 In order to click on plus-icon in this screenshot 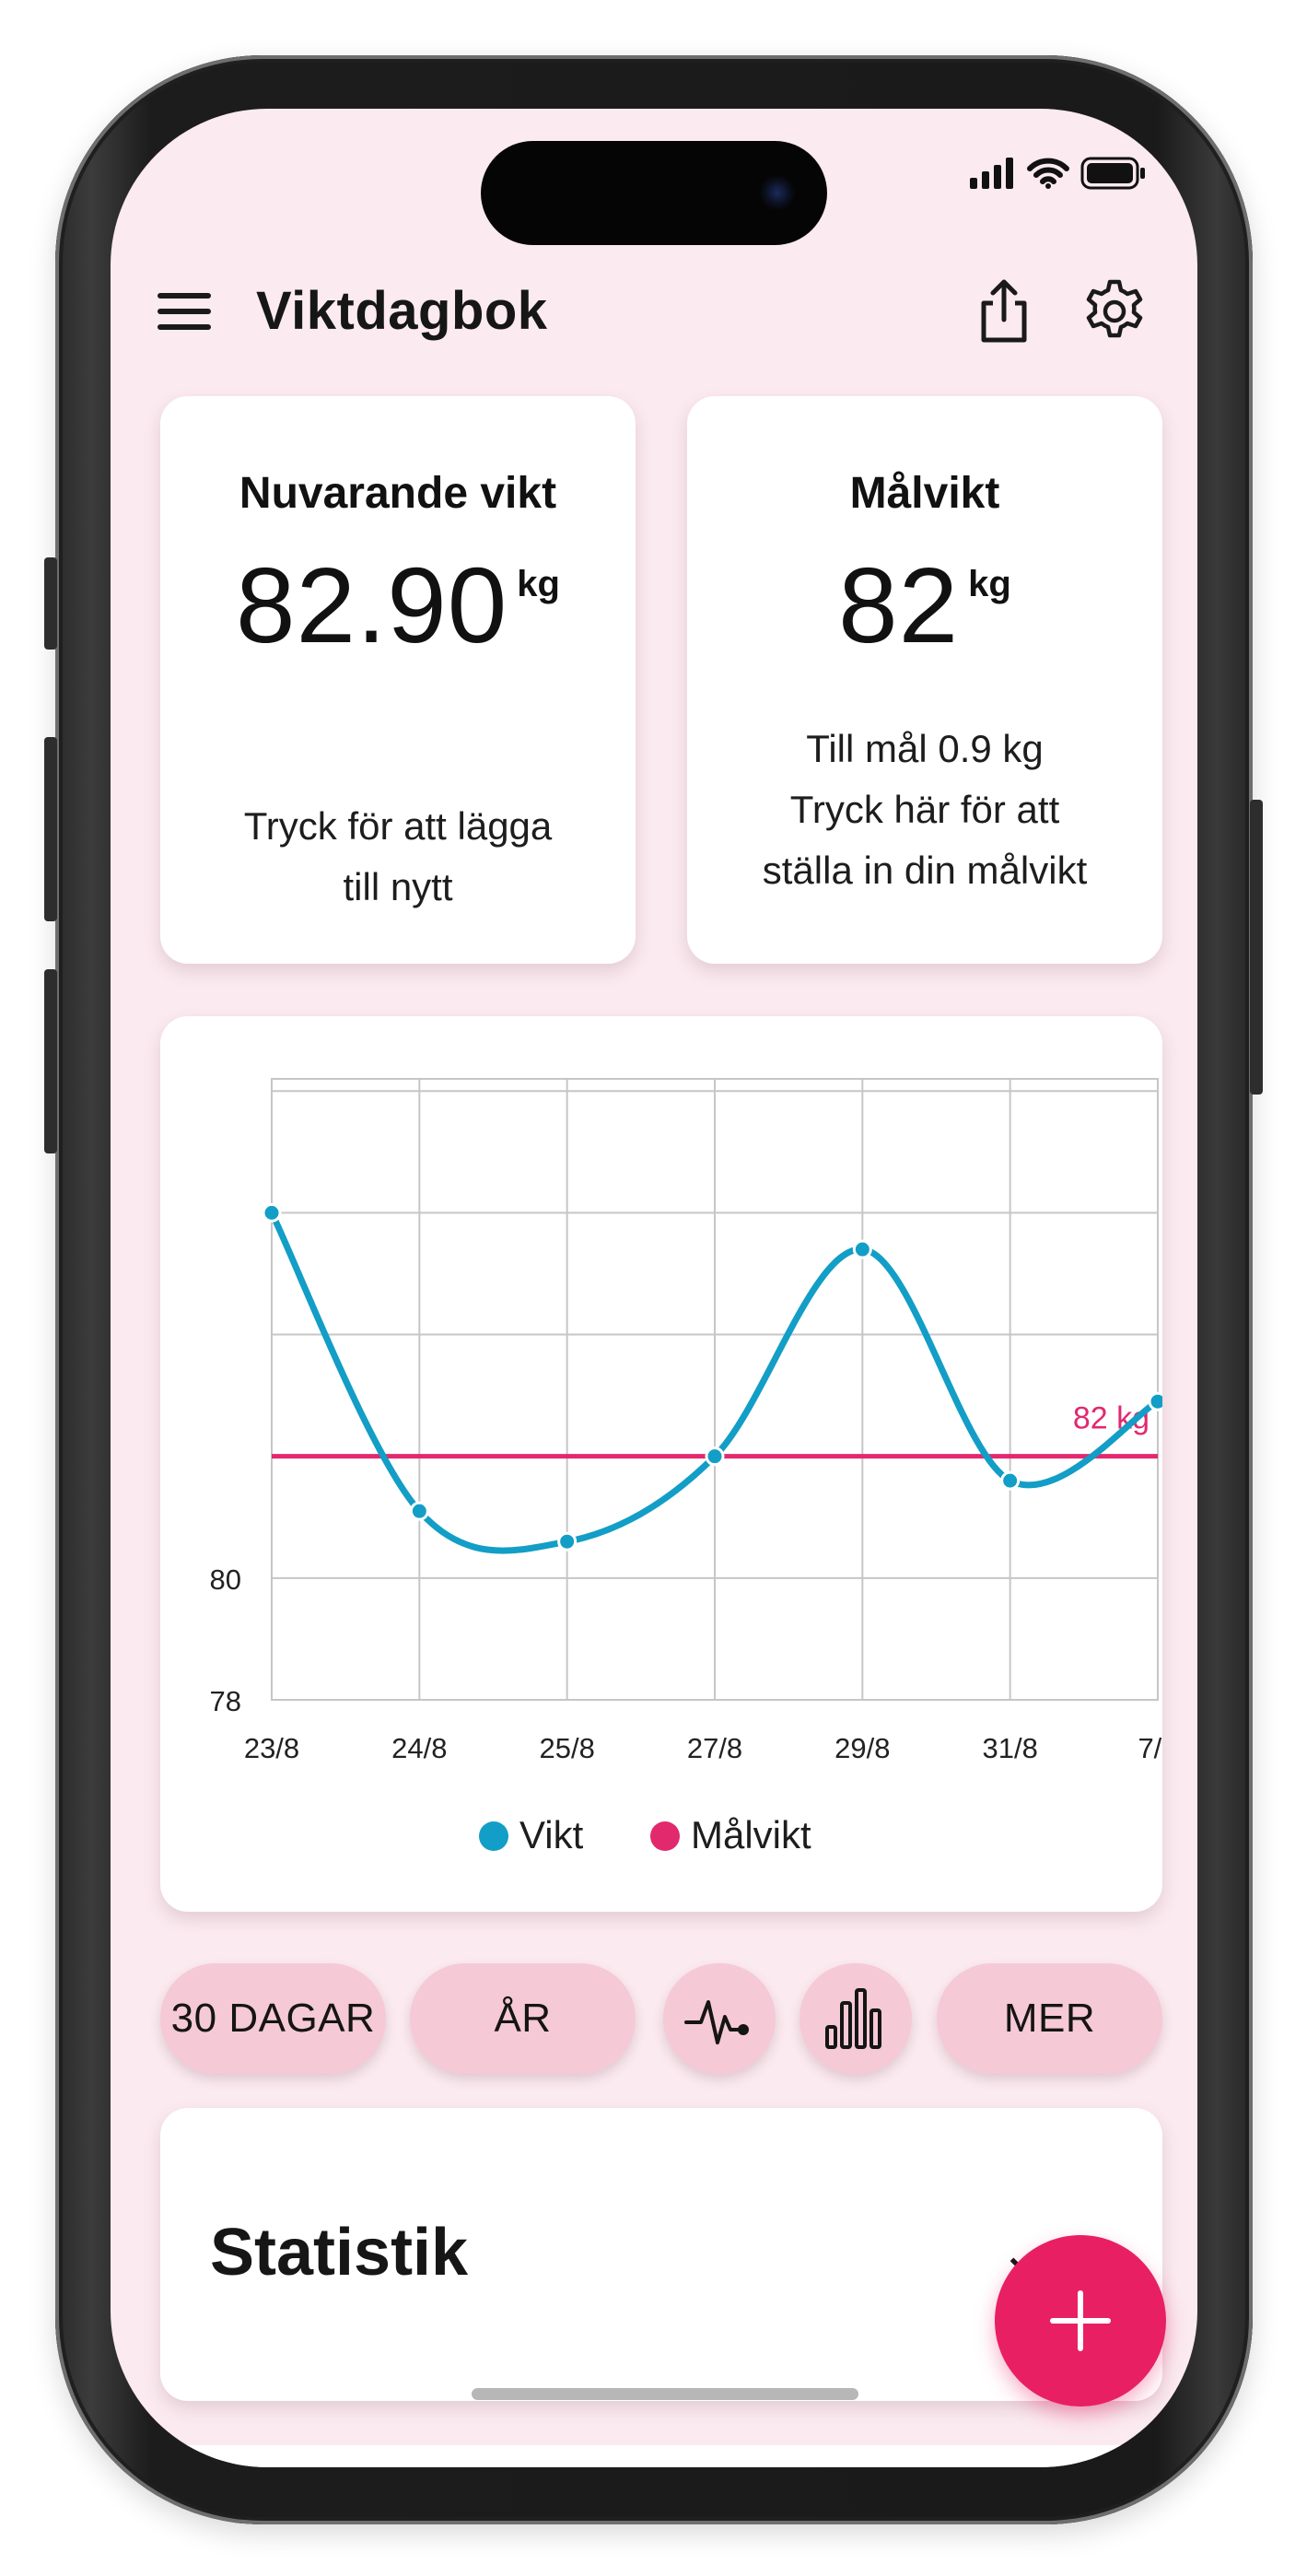, I will do `click(1080, 2320)`.